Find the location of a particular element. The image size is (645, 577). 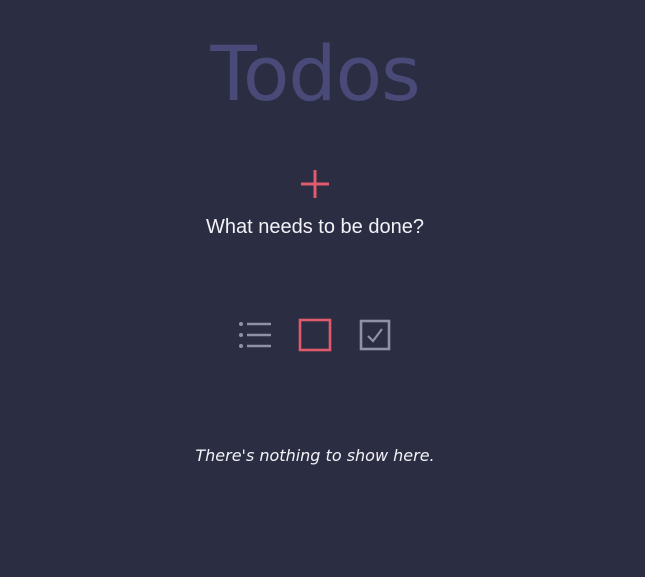

plus-icon is located at coordinates (315, 184).